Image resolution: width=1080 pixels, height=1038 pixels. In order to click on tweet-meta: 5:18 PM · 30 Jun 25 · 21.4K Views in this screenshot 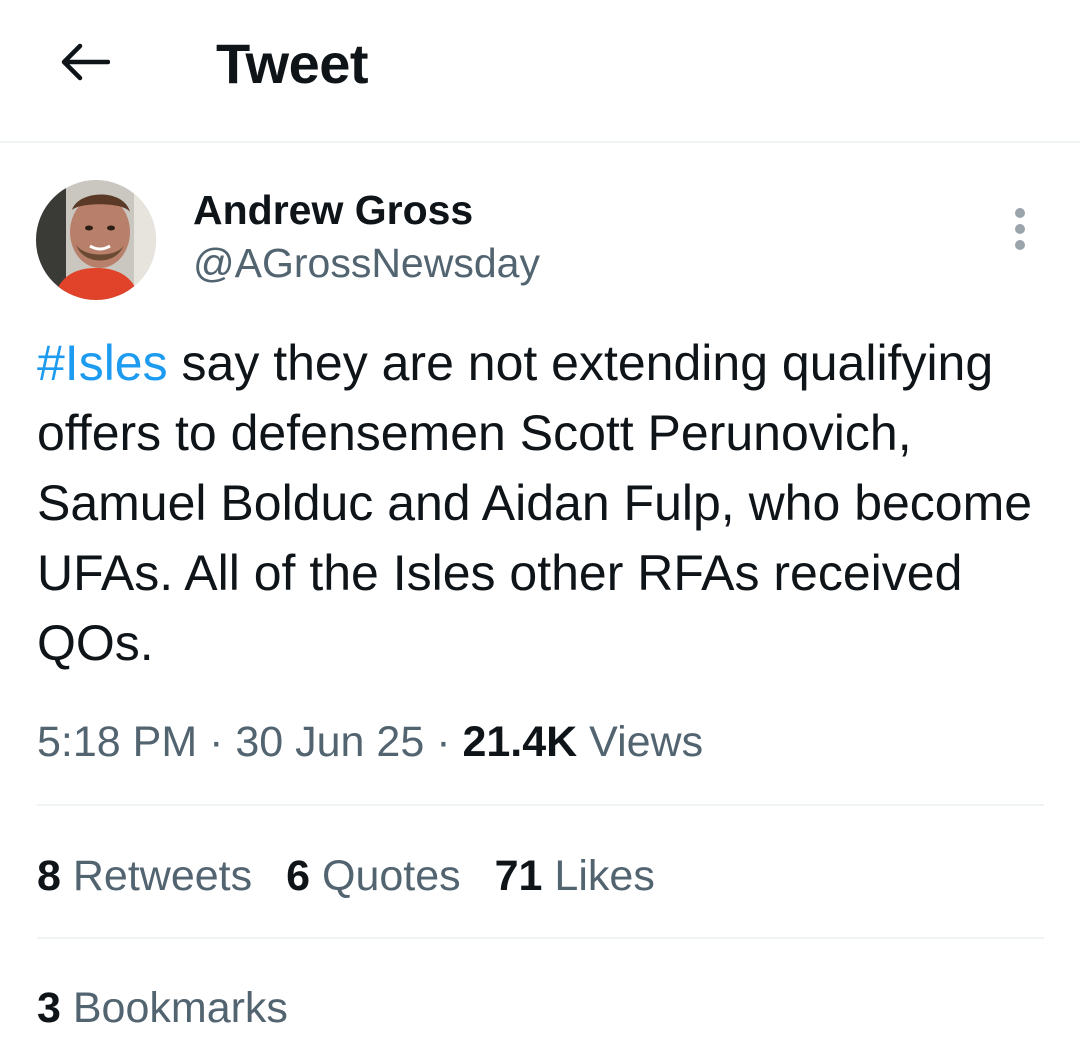, I will do `click(370, 742)`.